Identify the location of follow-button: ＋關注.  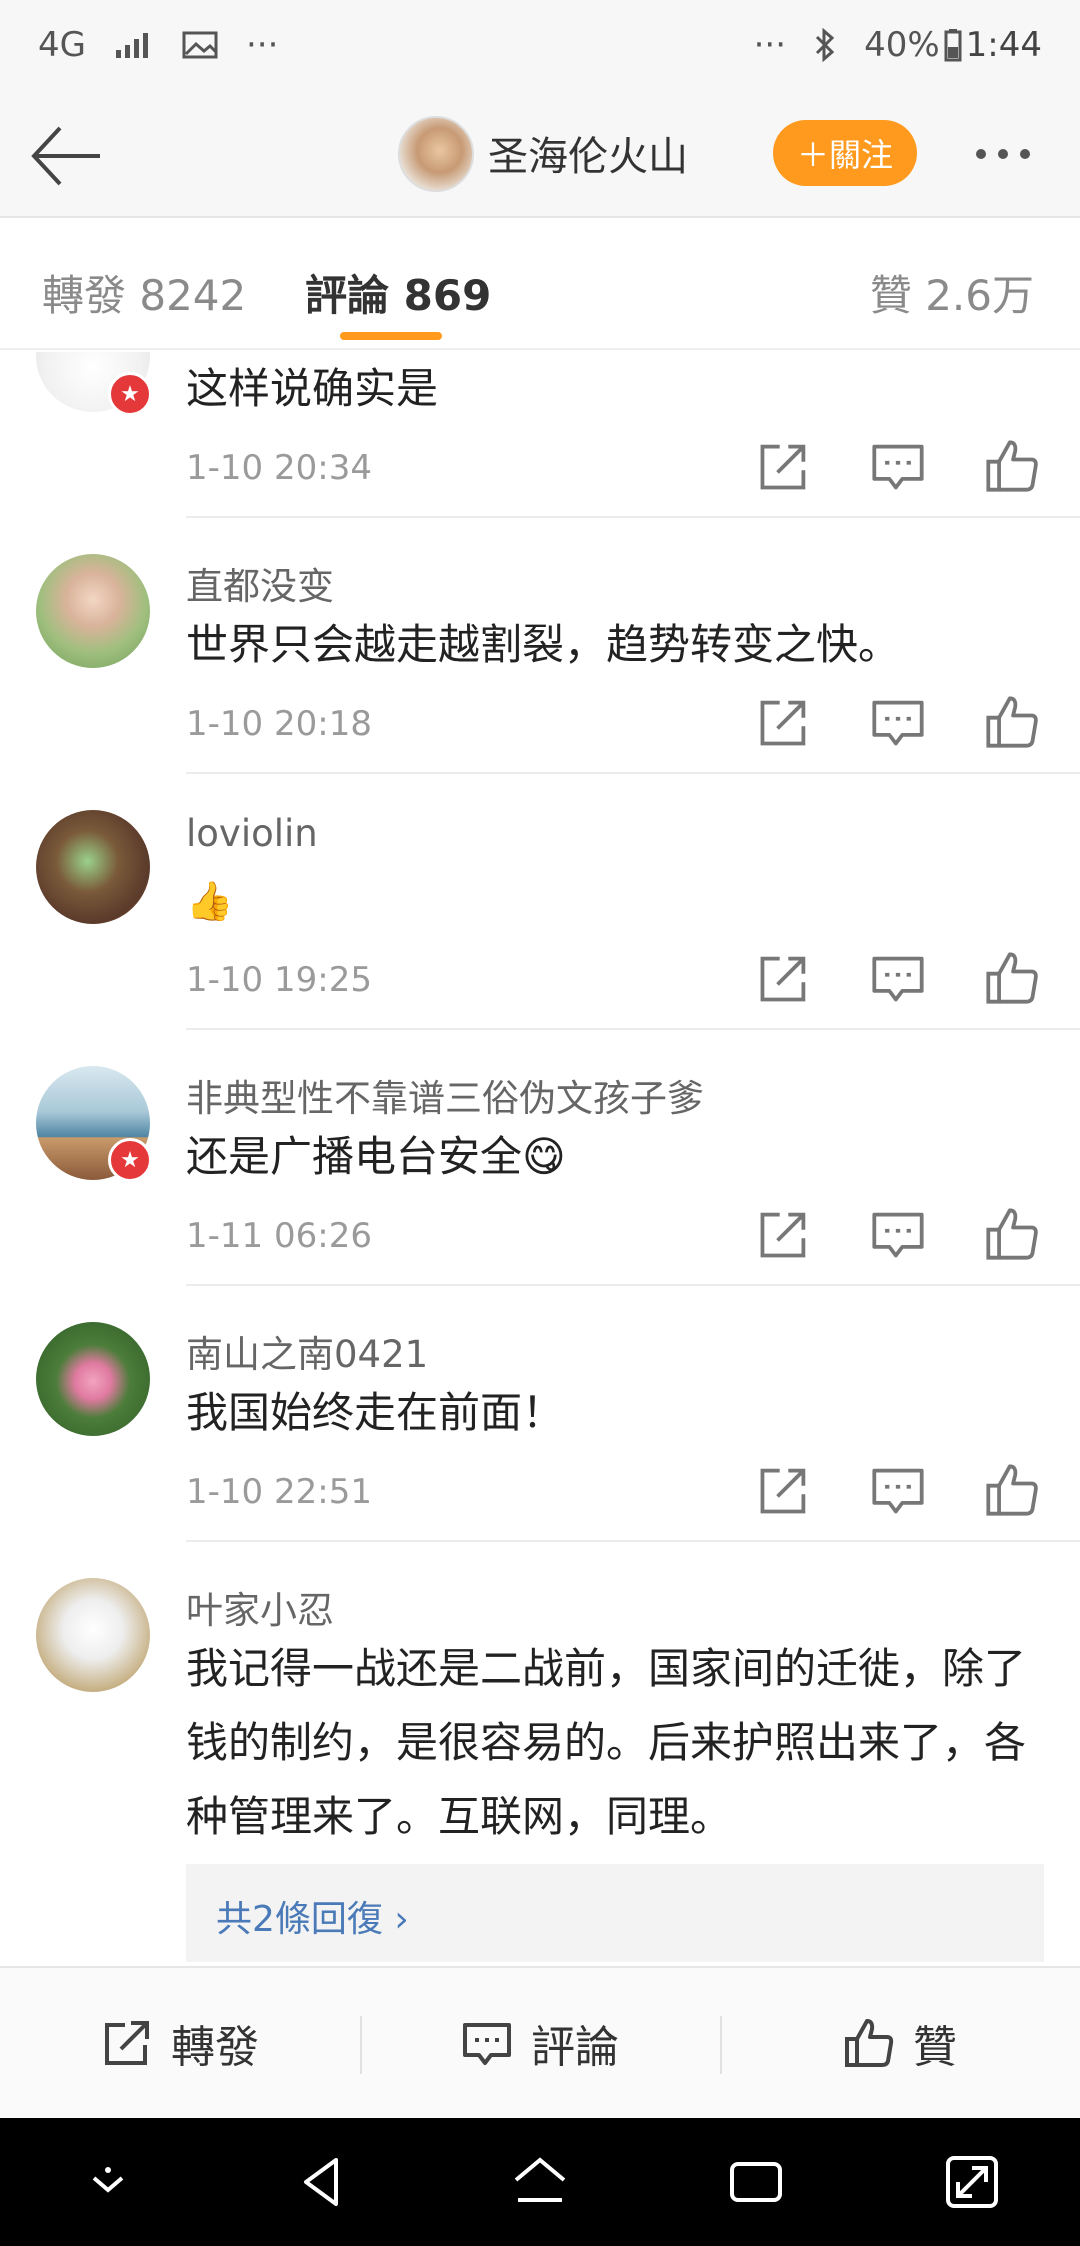
(845, 153).